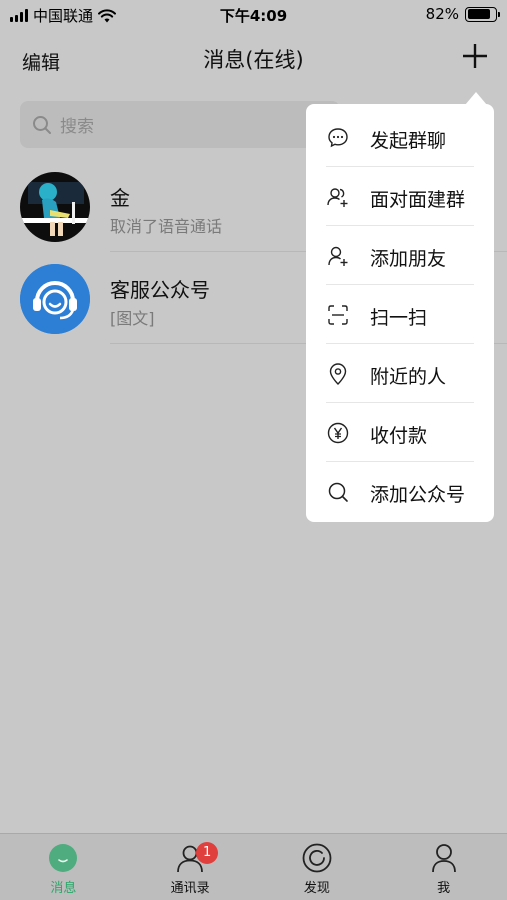 The width and height of the screenshot is (507, 900). I want to click on menu-item-add-official-account: 添加公众号, so click(400, 491).